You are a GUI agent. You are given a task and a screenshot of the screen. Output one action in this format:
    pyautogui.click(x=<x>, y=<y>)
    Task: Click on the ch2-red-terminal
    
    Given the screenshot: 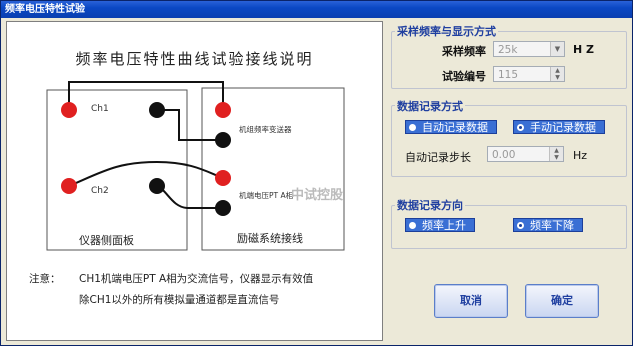 What is the action you would take?
    pyautogui.click(x=69, y=186)
    